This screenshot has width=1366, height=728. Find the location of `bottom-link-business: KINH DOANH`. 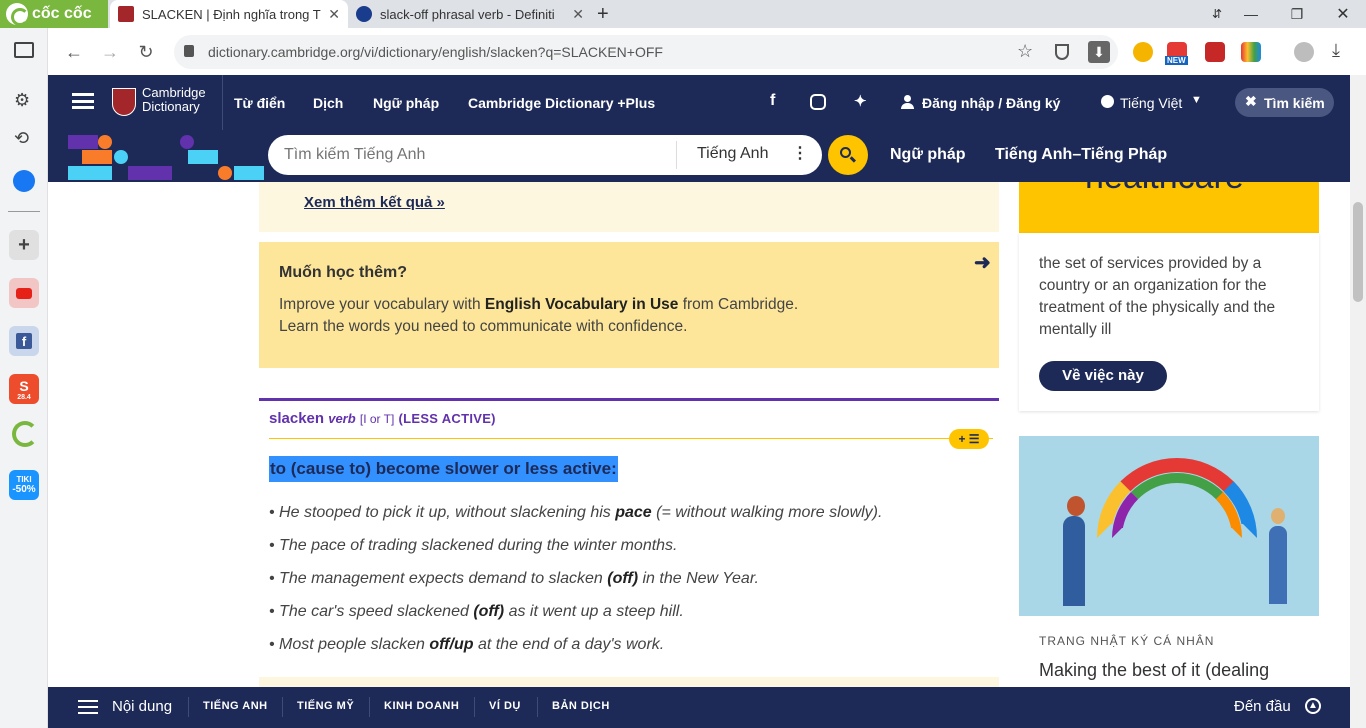

bottom-link-business: KINH DOANH is located at coordinates (421, 706).